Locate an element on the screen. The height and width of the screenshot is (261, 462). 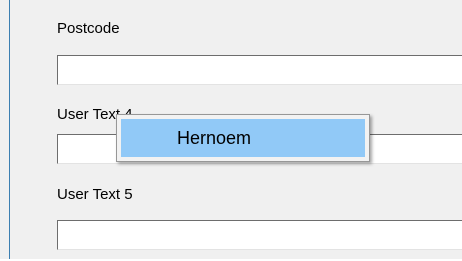
user-text-5-input is located at coordinates (259, 235).